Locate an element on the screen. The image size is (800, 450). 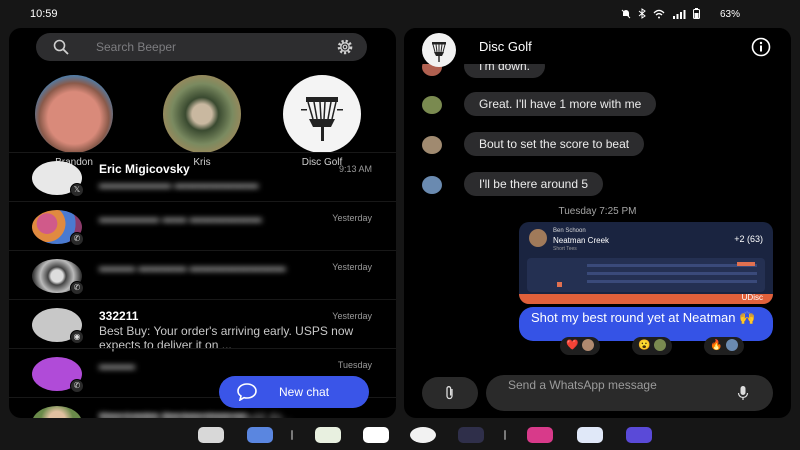
attach-button is located at coordinates (450, 393).